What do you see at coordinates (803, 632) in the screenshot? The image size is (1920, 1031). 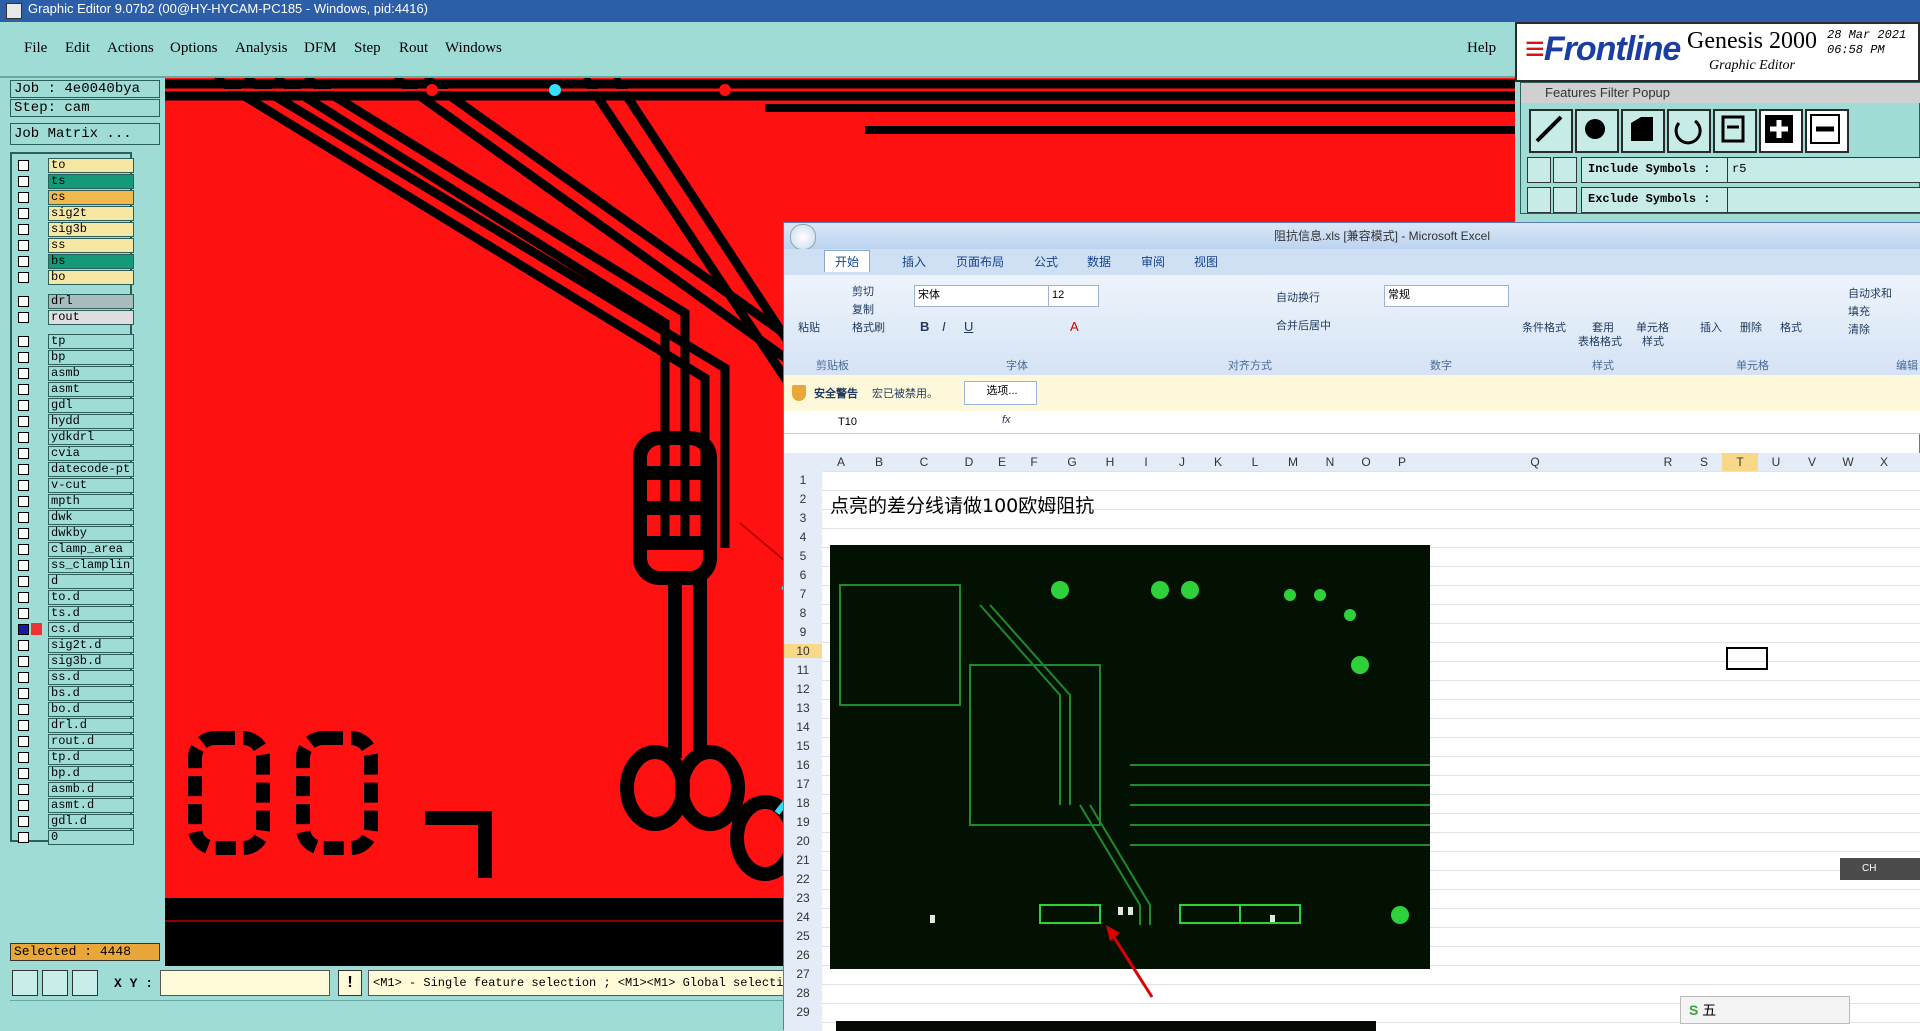 I see `row-header: 9` at bounding box center [803, 632].